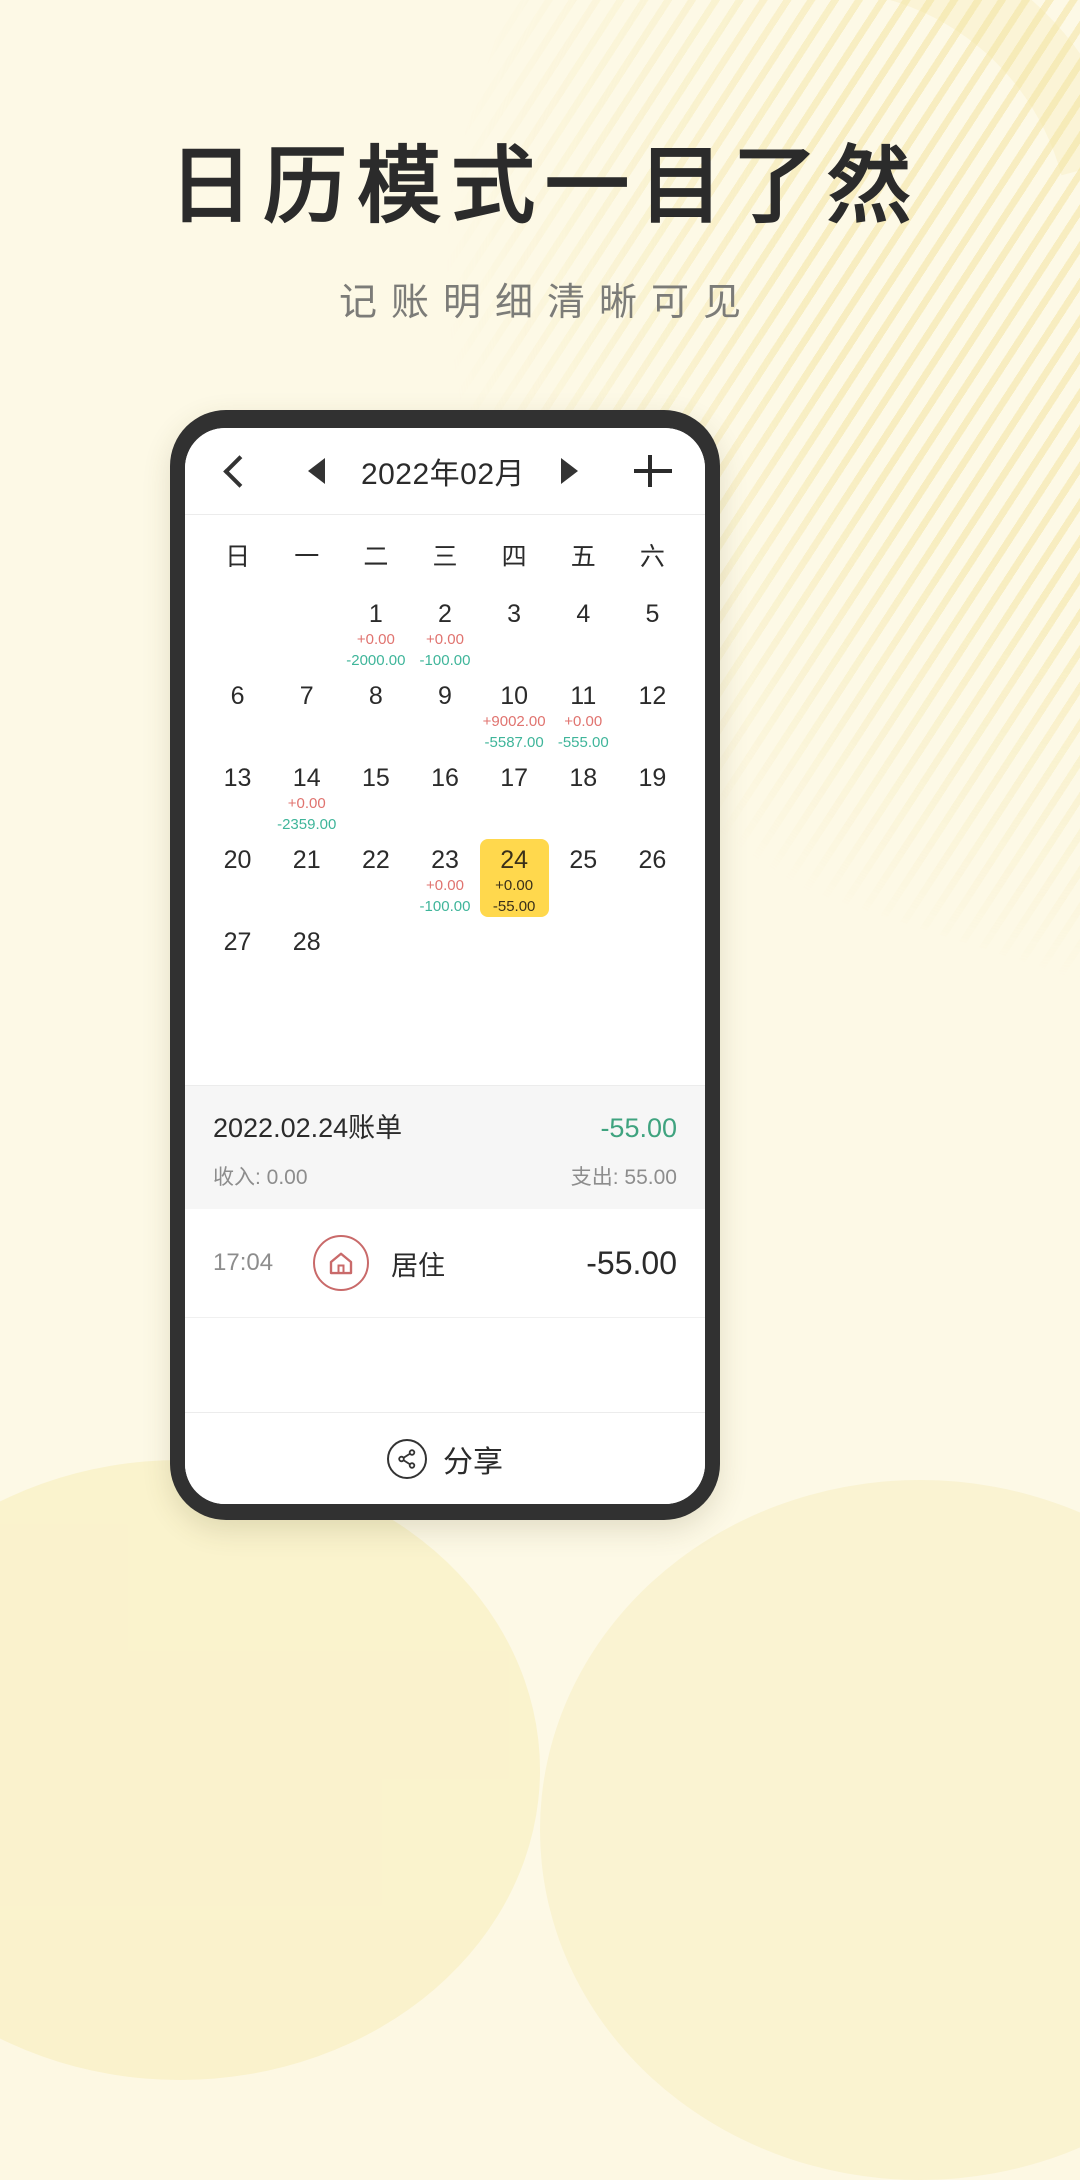 This screenshot has width=1080, height=2180. I want to click on summary-income: 收入: 0.00, so click(260, 1177).